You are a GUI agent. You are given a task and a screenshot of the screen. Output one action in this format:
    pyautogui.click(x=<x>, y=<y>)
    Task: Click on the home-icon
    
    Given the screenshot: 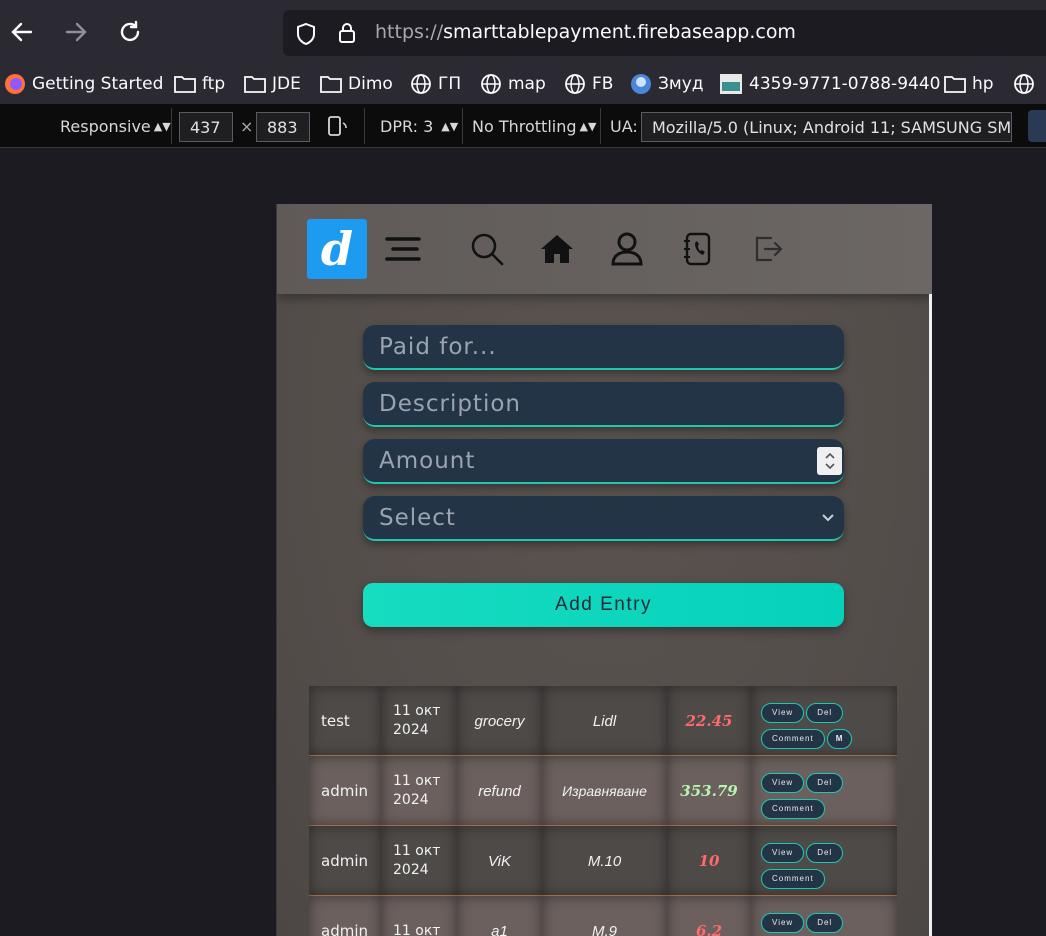 What is the action you would take?
    pyautogui.click(x=557, y=249)
    